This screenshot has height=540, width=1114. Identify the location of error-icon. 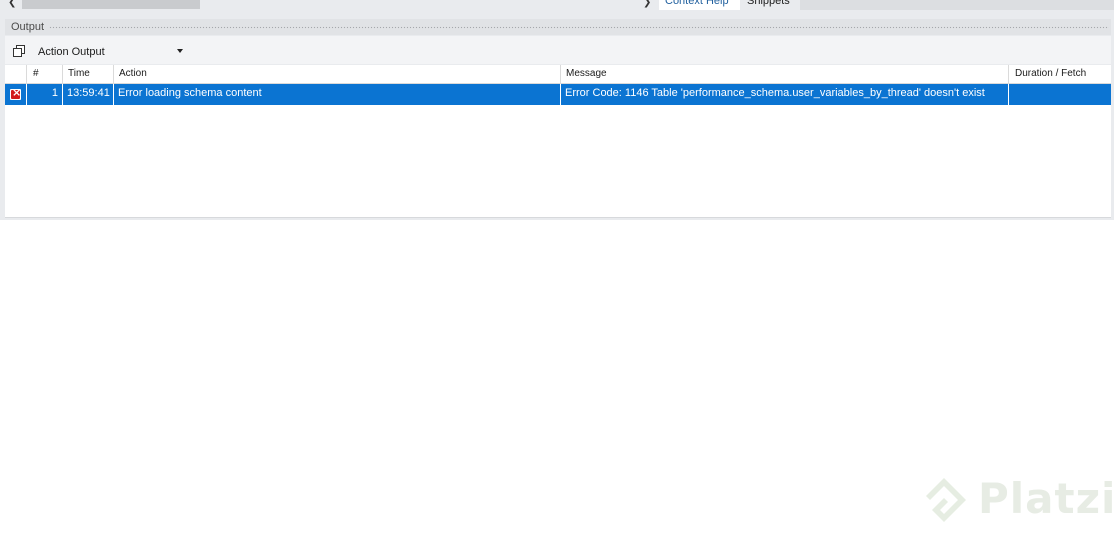
(15, 93).